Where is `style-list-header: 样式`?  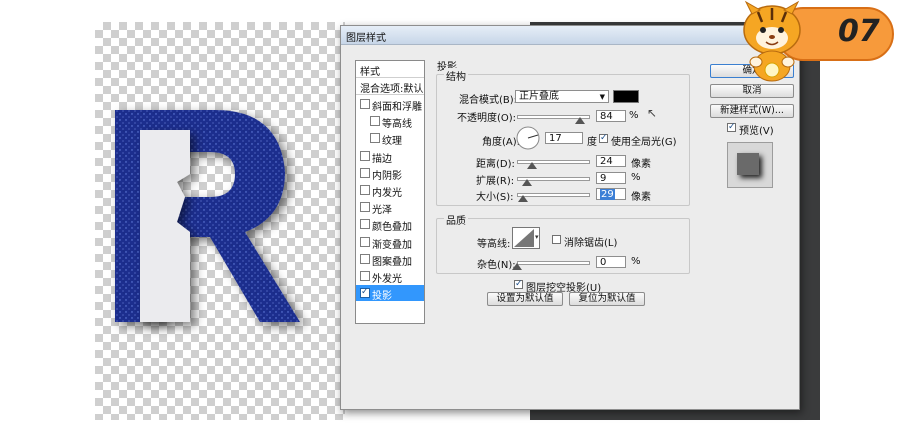
style-list-header: 样式 is located at coordinates (390, 69).